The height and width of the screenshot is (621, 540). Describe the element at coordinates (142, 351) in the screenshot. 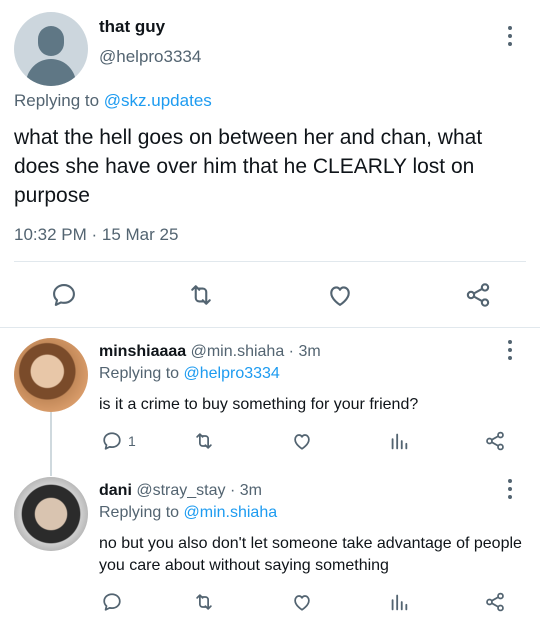

I see `reply-display-name: minshiaaaa` at that location.